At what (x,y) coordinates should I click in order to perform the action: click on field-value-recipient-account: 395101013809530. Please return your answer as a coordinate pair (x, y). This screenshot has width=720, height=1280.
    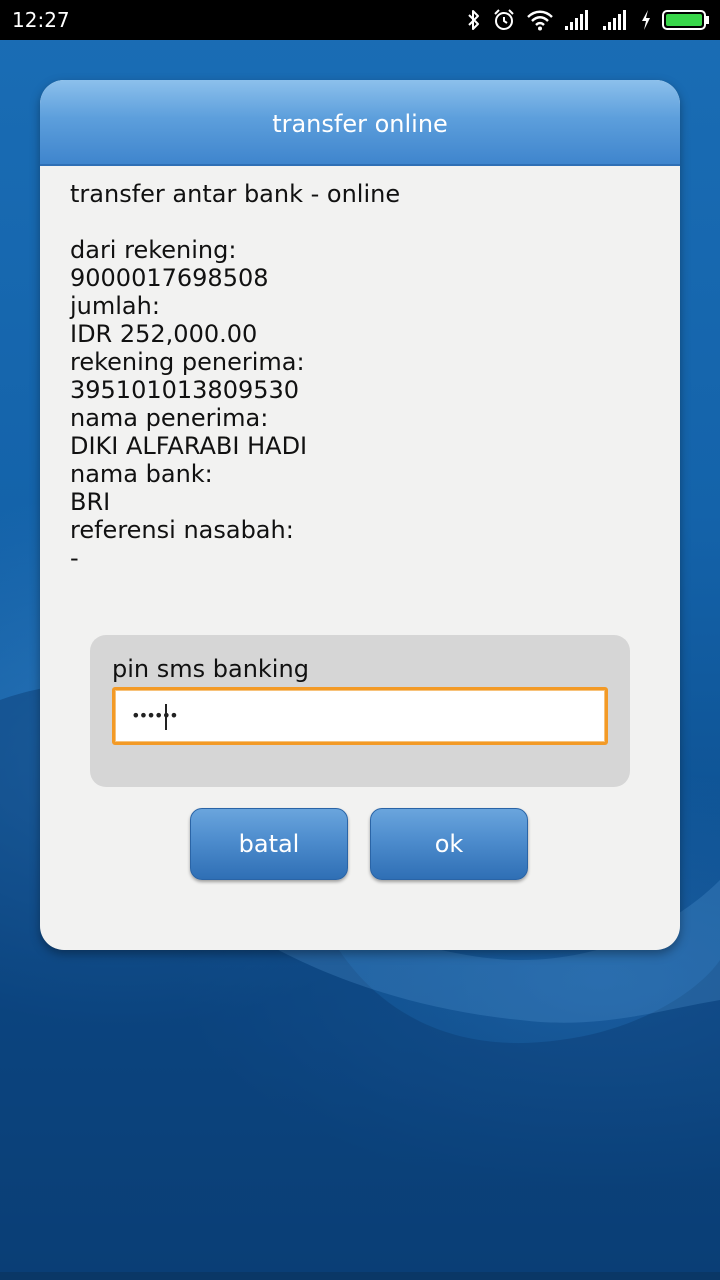
    Looking at the image, I should click on (185, 390).